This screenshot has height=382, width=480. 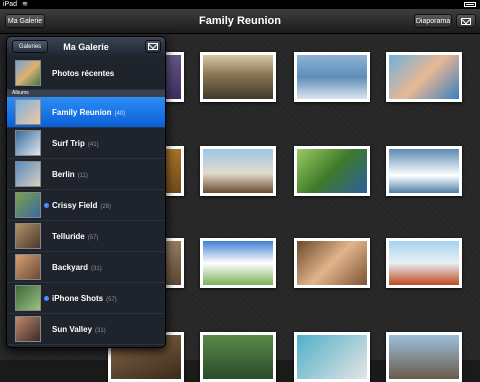 What do you see at coordinates (433, 21) in the screenshot?
I see `slideshow-button: Diaporama` at bounding box center [433, 21].